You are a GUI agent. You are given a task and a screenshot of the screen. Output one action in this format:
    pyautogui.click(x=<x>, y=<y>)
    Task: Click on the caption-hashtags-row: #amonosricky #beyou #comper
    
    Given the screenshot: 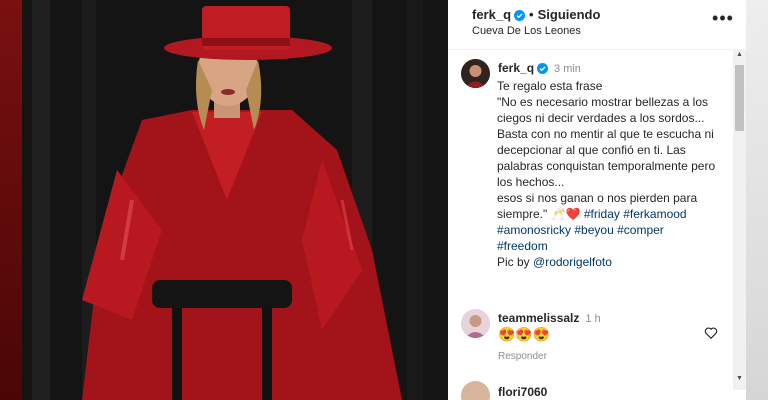 What is the action you would take?
    pyautogui.click(x=613, y=230)
    